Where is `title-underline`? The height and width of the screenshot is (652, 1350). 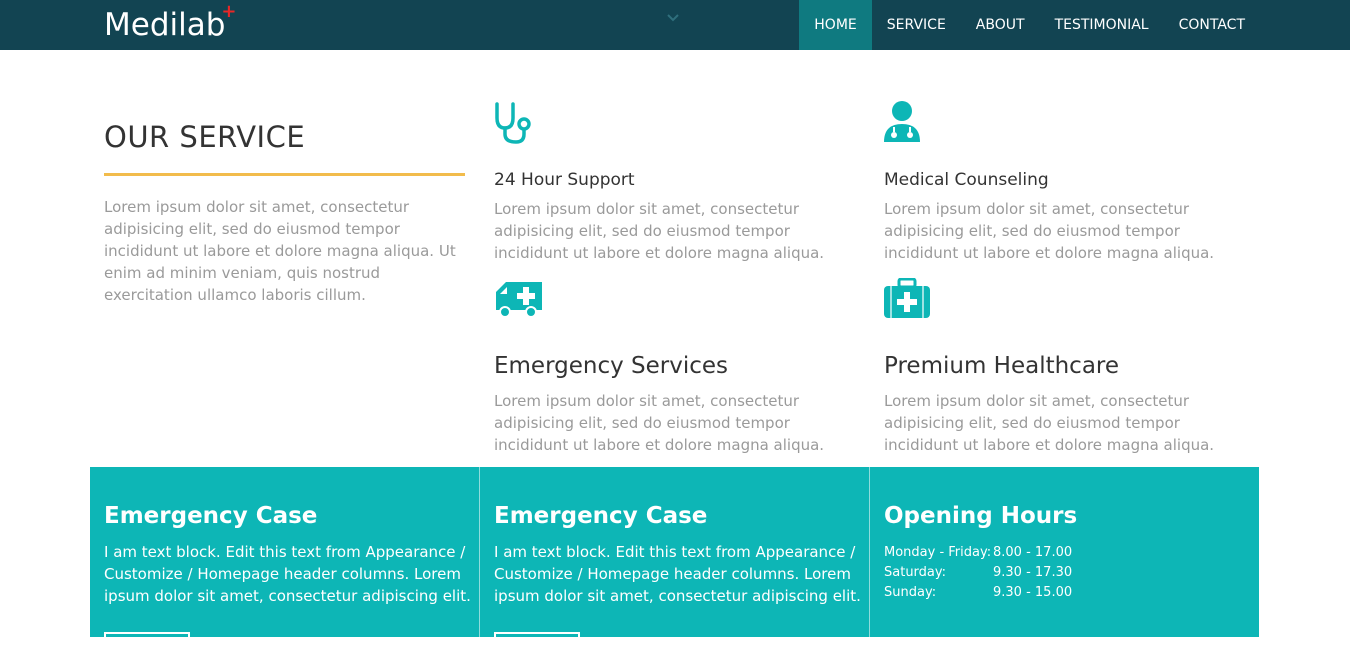
title-underline is located at coordinates (284, 174).